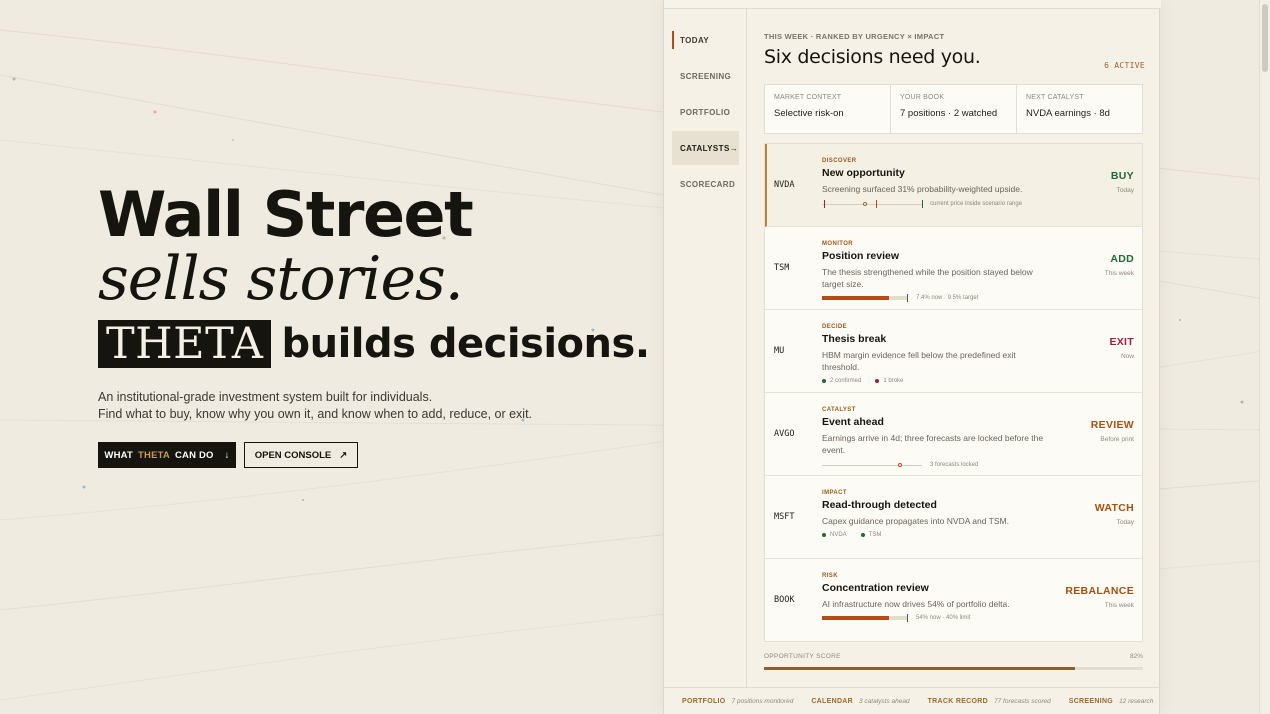  Describe the element at coordinates (1122, 259) in the screenshot. I see `action-label: ADD` at that location.